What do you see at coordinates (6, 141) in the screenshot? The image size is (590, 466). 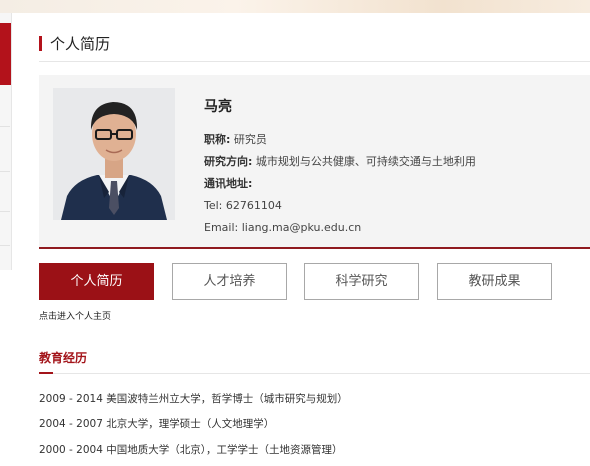 I see `left-sidebar-edge` at bounding box center [6, 141].